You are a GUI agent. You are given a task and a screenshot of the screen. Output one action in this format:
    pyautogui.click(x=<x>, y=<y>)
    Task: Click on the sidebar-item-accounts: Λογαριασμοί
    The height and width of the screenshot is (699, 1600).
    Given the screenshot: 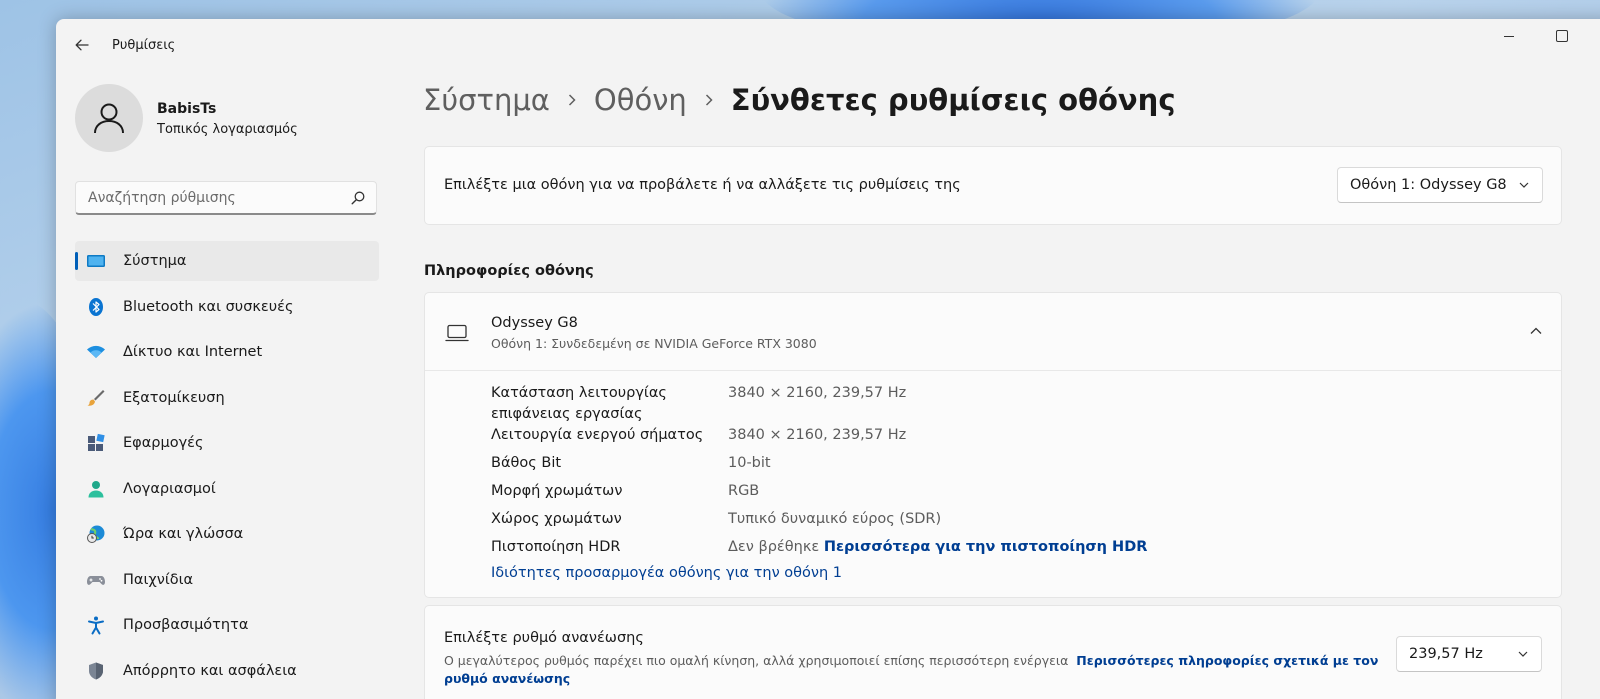 What is the action you would take?
    pyautogui.click(x=227, y=489)
    